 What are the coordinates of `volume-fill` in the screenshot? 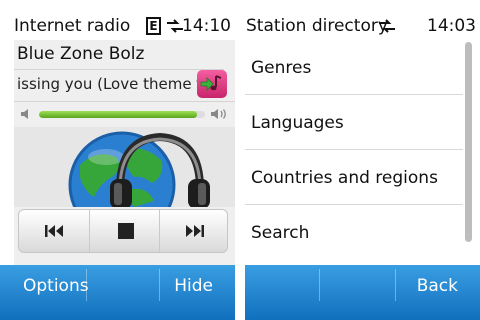 It's located at (118, 114).